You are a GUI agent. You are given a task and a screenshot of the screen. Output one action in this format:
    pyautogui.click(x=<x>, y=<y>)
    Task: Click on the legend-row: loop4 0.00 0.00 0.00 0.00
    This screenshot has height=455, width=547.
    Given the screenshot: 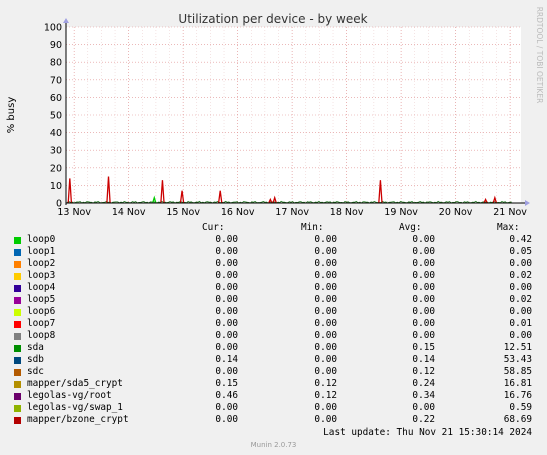 What is the action you would take?
    pyautogui.click(x=273, y=288)
    